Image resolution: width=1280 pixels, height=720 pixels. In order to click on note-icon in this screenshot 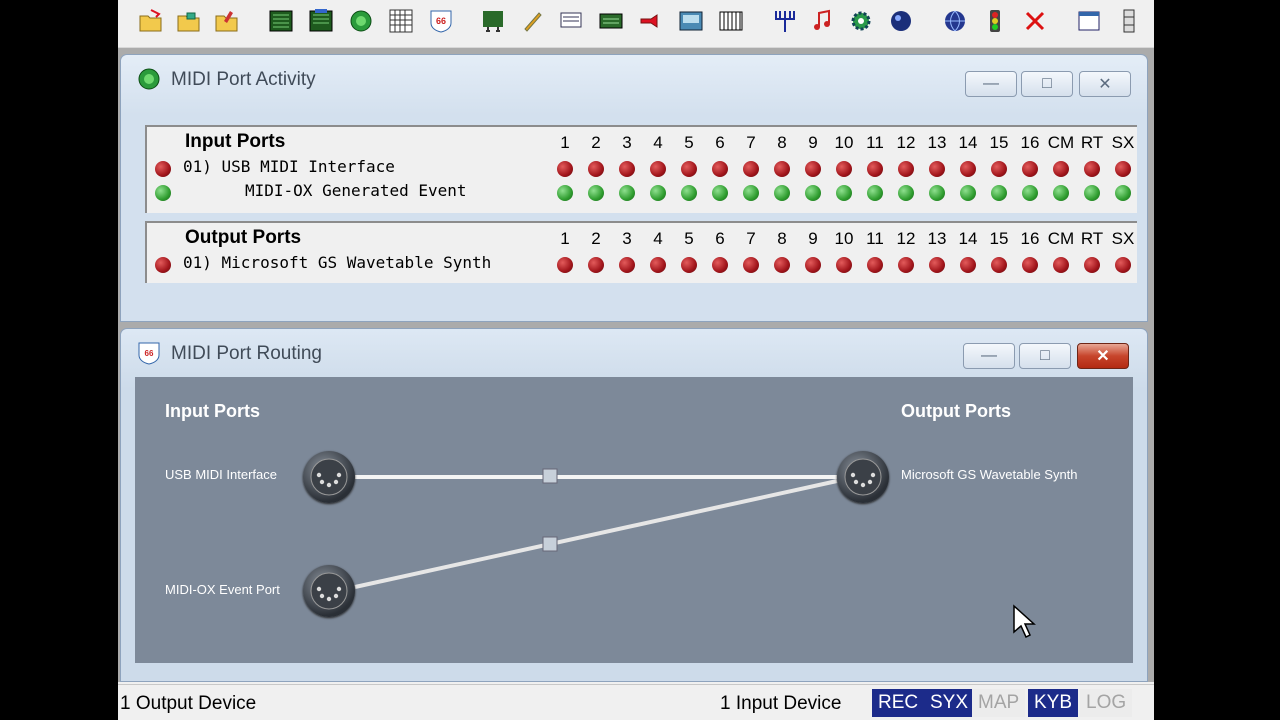, I will do `click(823, 21)`.